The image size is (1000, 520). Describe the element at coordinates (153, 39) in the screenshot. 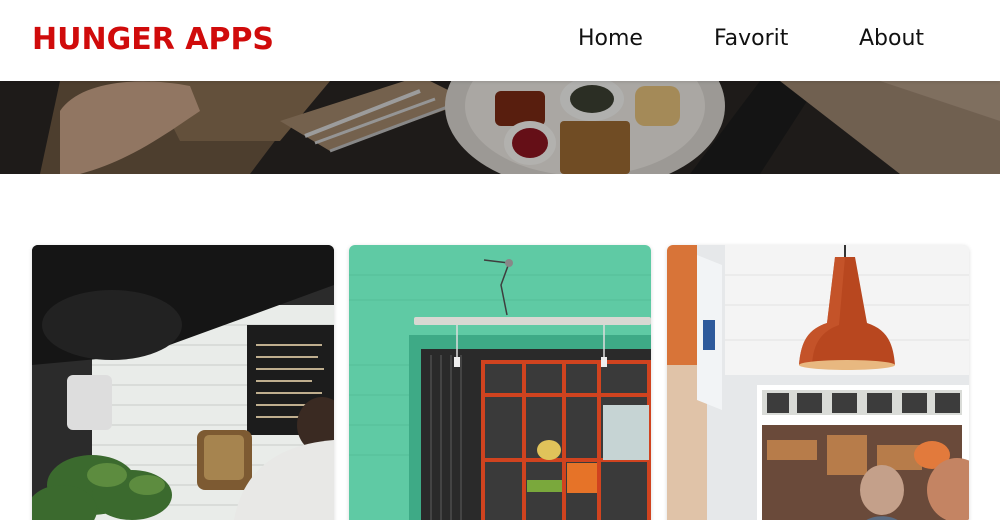

I see `brand-logo: HUNGER APPS` at that location.